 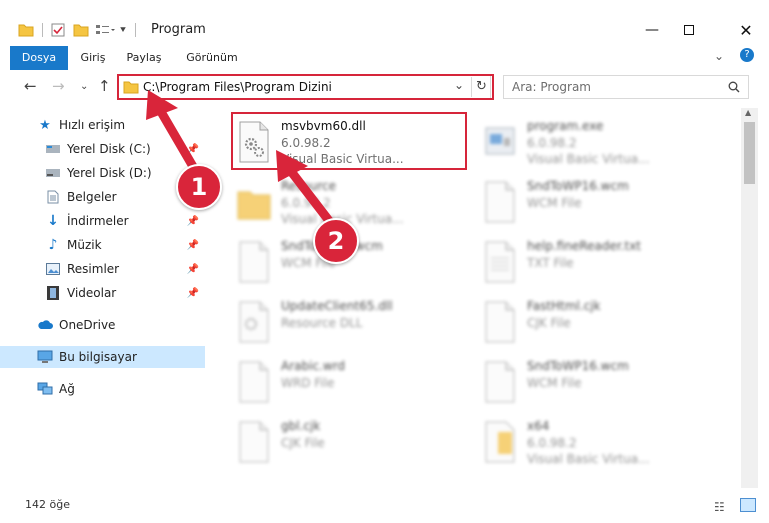 What do you see at coordinates (310, 196) in the screenshot?
I see `arrow-2-shaft` at bounding box center [310, 196].